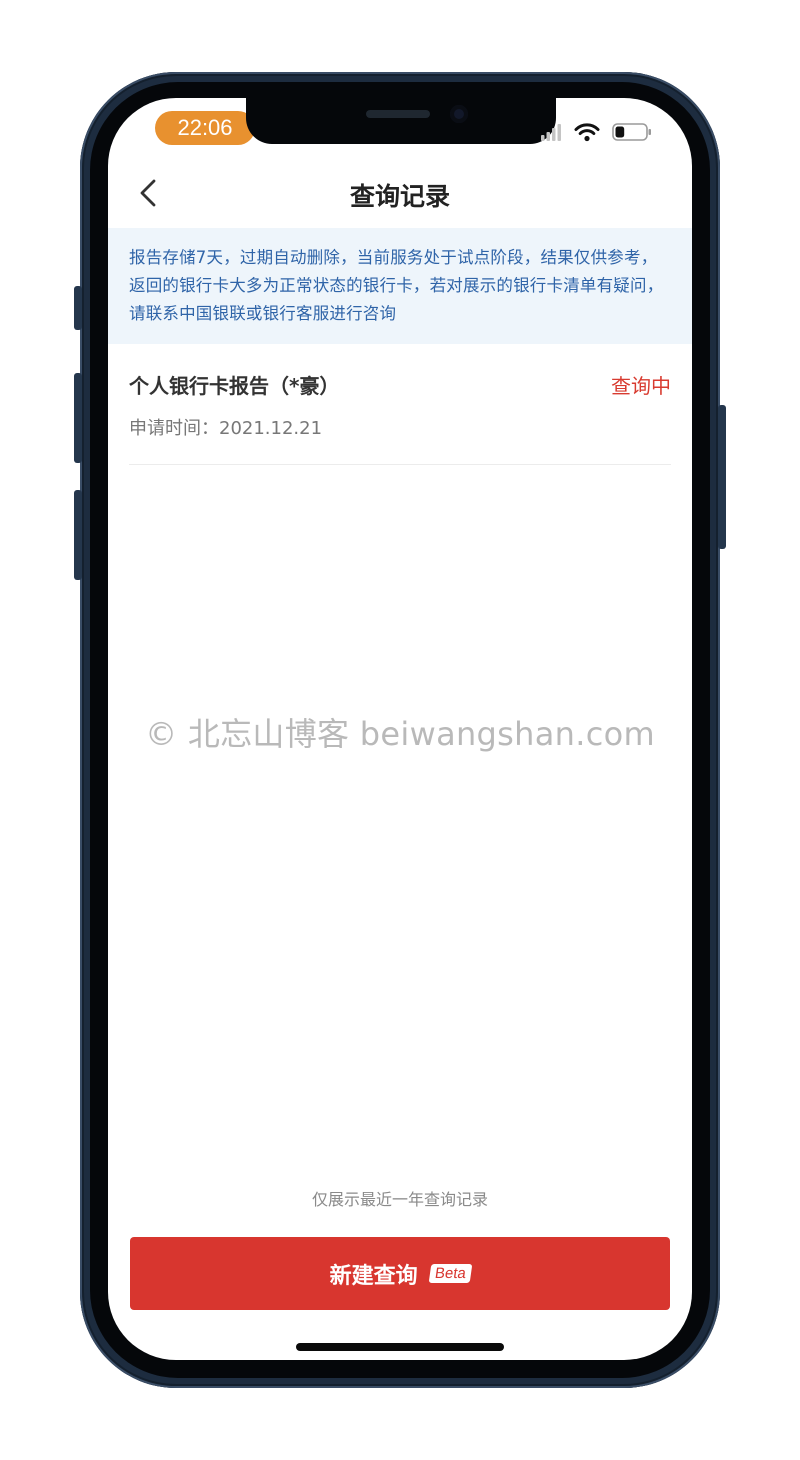 This screenshot has width=800, height=1460. Describe the element at coordinates (78, 418) in the screenshot. I see `volume-up-button` at that location.